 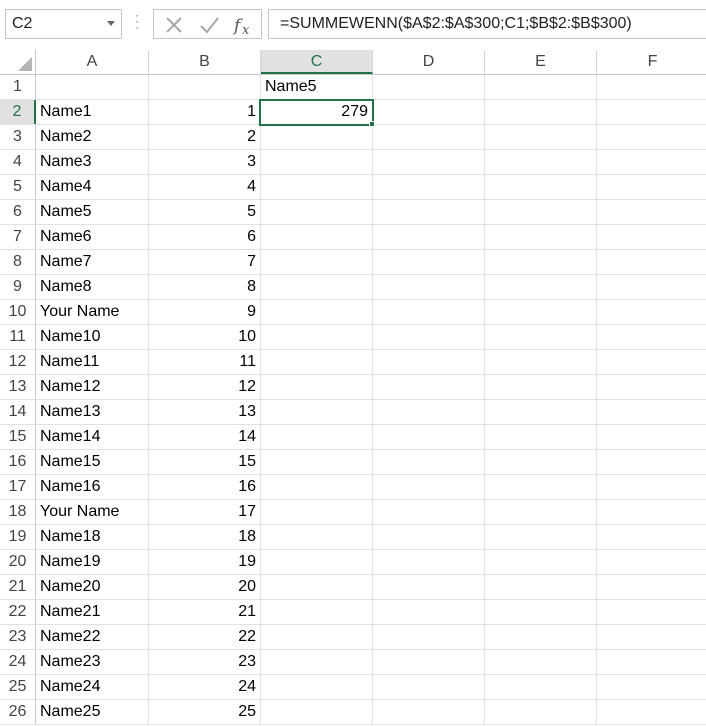 I want to click on column-header-d: D, so click(x=429, y=62).